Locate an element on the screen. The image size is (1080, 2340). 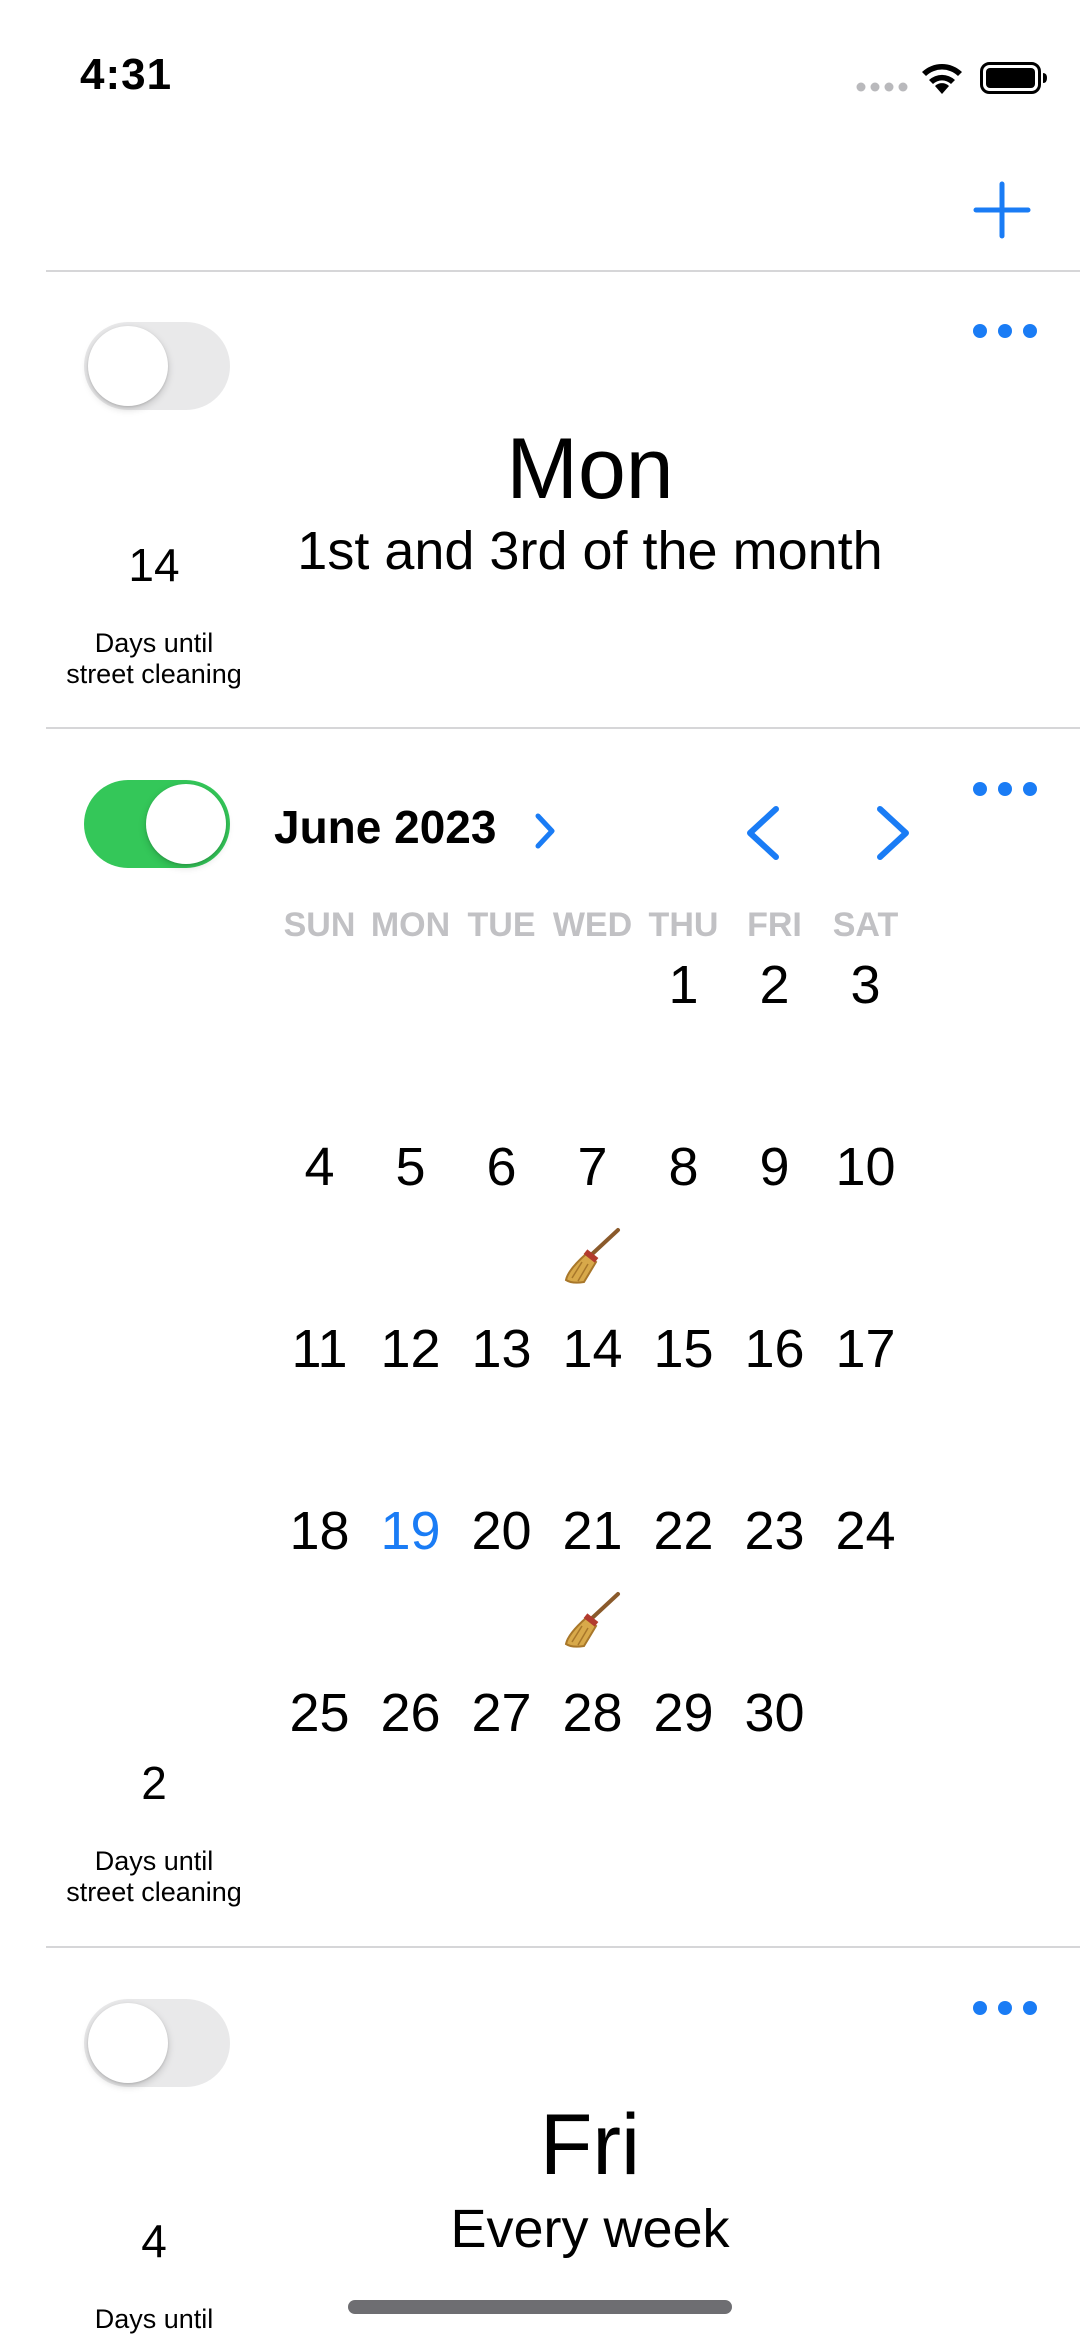
calendar-day: 18 is located at coordinates (319, 1531).